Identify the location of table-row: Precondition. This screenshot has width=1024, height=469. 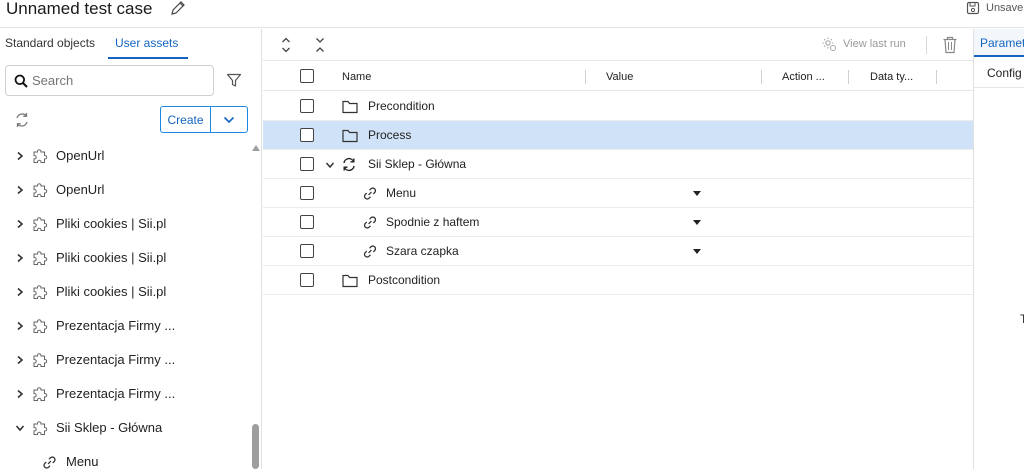
(618, 106).